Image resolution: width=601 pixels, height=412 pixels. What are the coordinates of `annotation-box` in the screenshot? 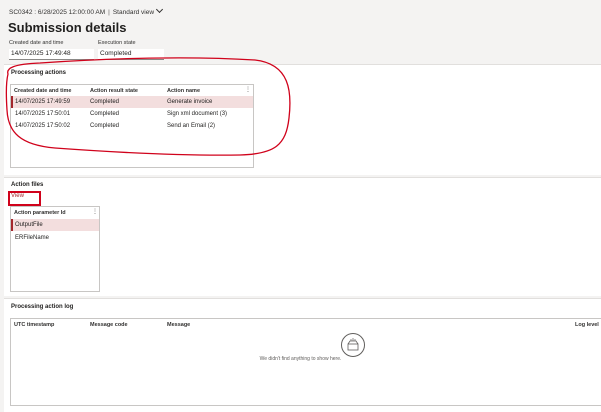 It's located at (24, 198).